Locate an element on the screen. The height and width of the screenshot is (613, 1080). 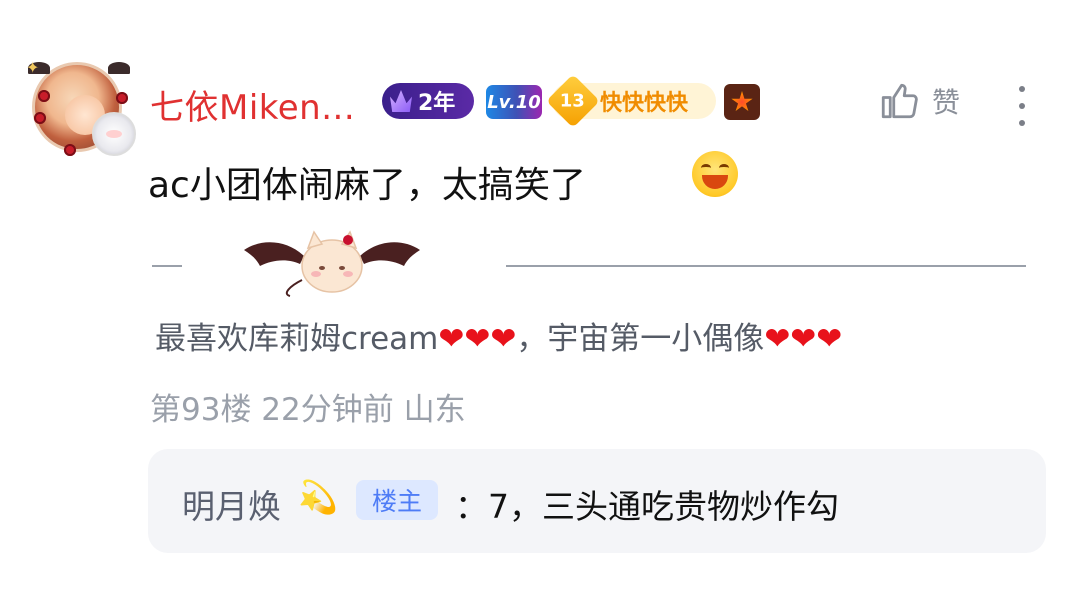
fan-badge: 13 快快快快 is located at coordinates (631, 101).